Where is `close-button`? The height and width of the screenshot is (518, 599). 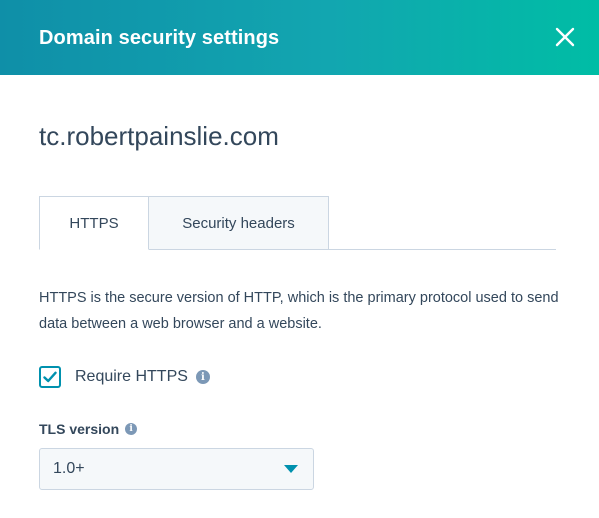 close-button is located at coordinates (565, 37).